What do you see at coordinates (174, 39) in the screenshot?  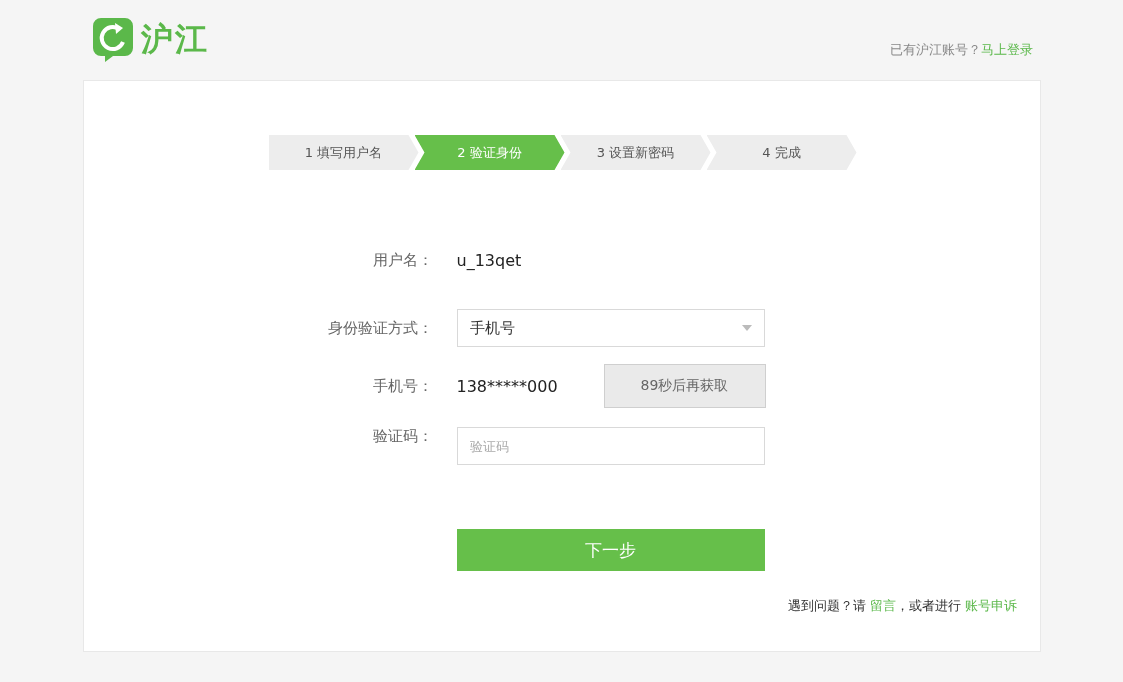 I see `logo-text: 沪江` at bounding box center [174, 39].